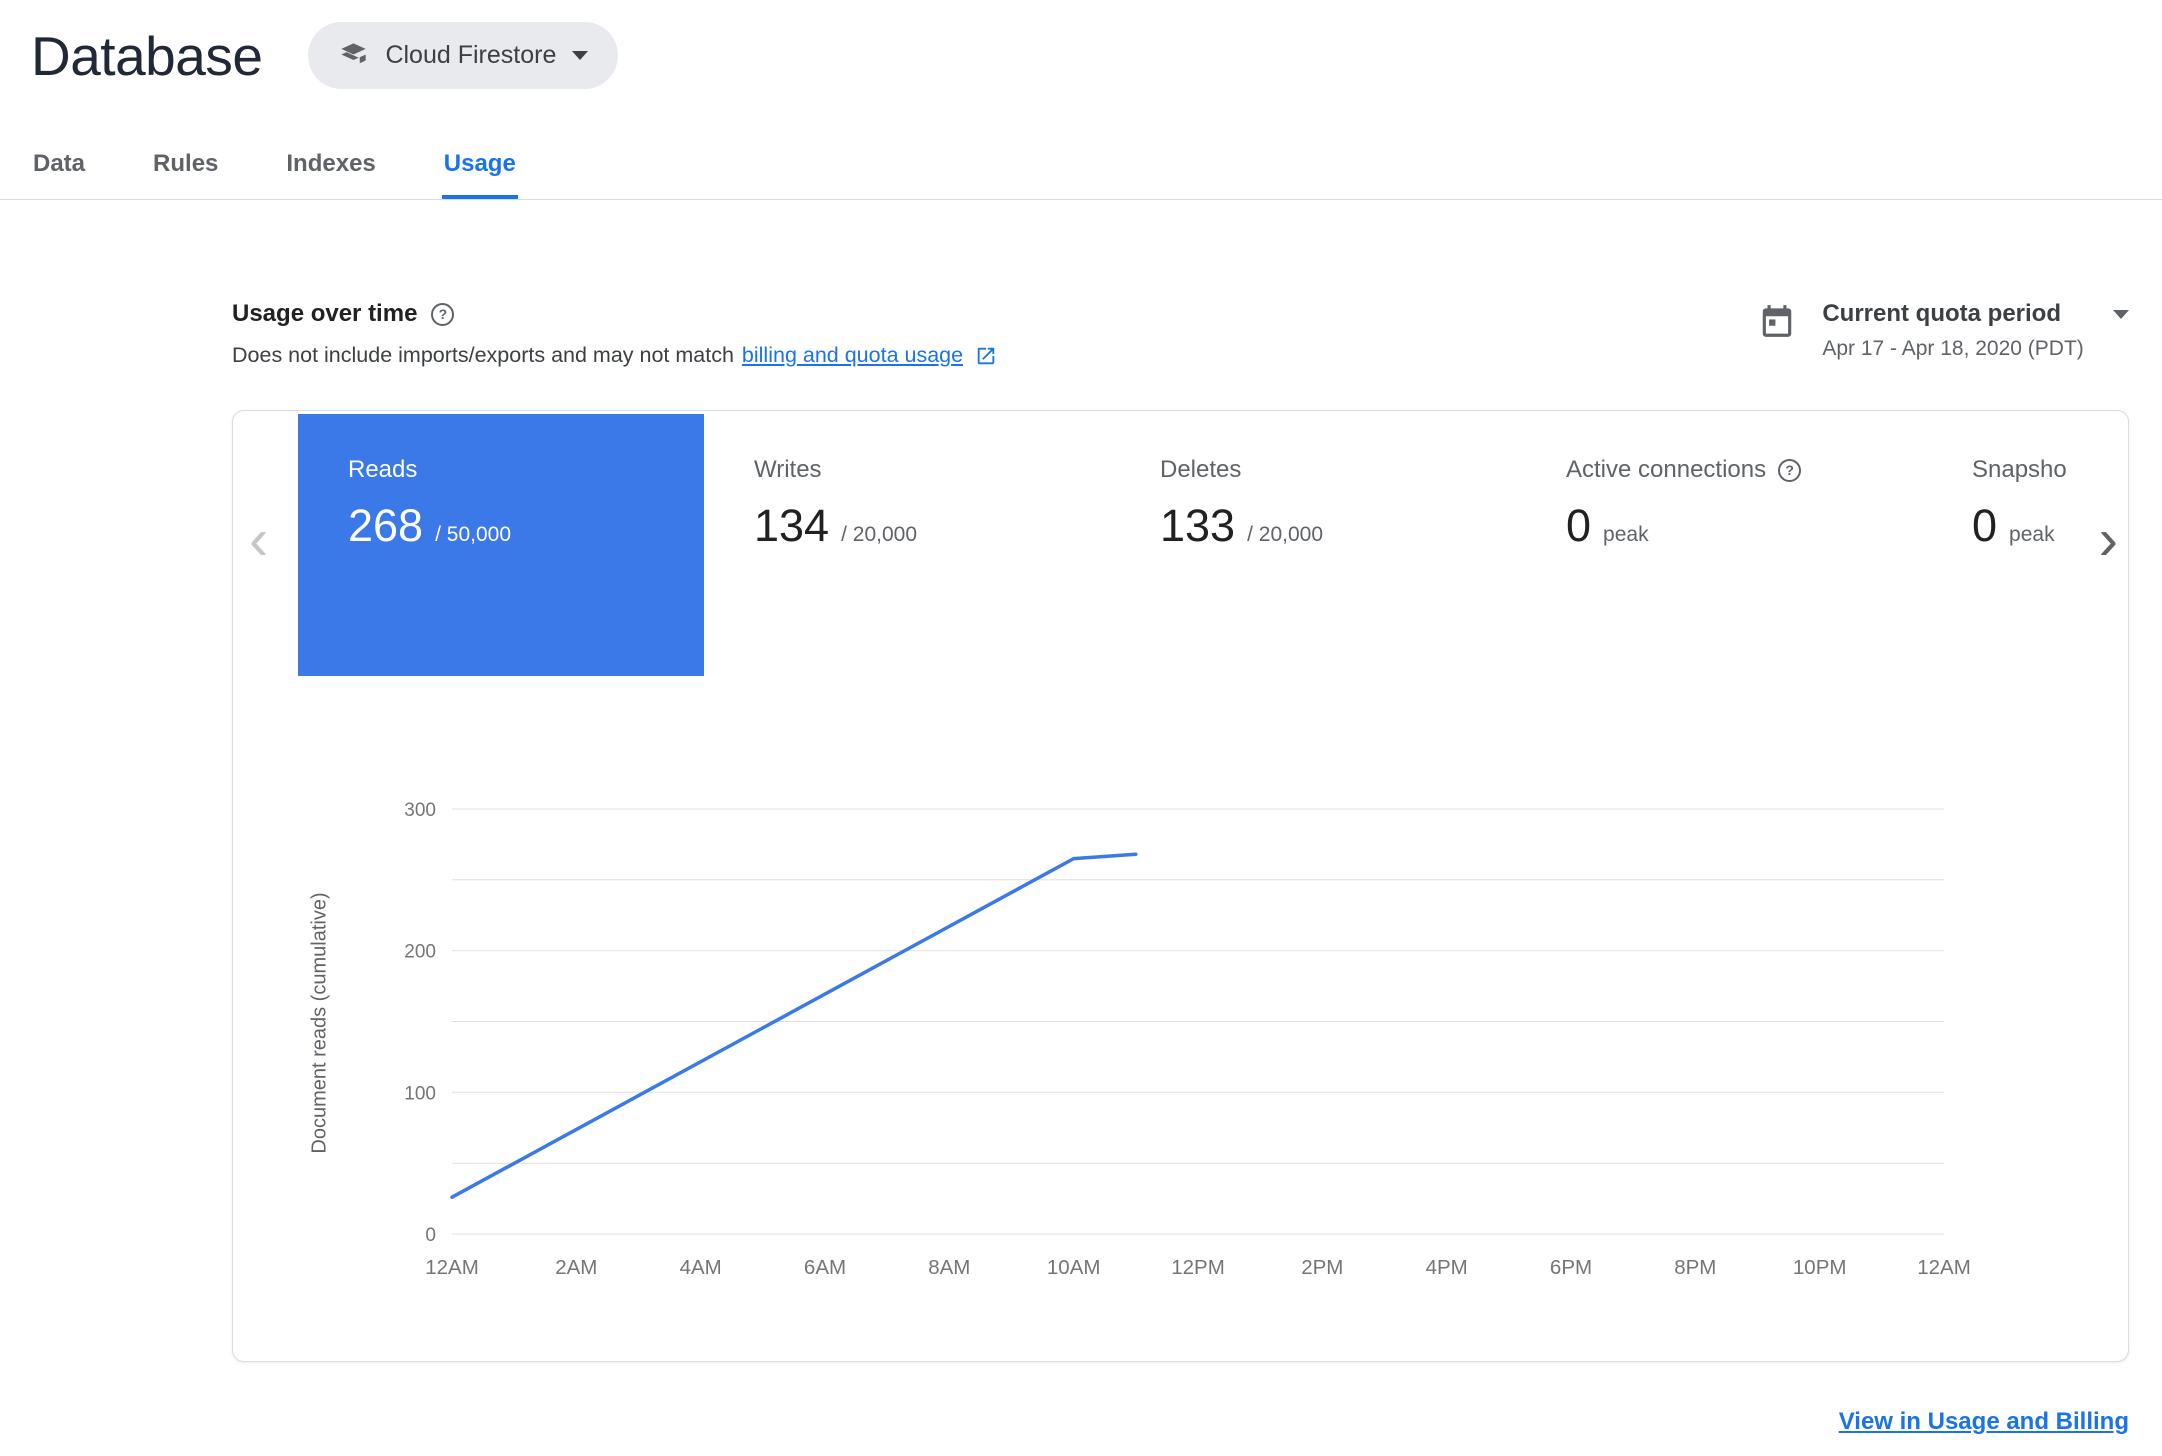  I want to click on x-tick-label: 2AM, so click(576, 1267).